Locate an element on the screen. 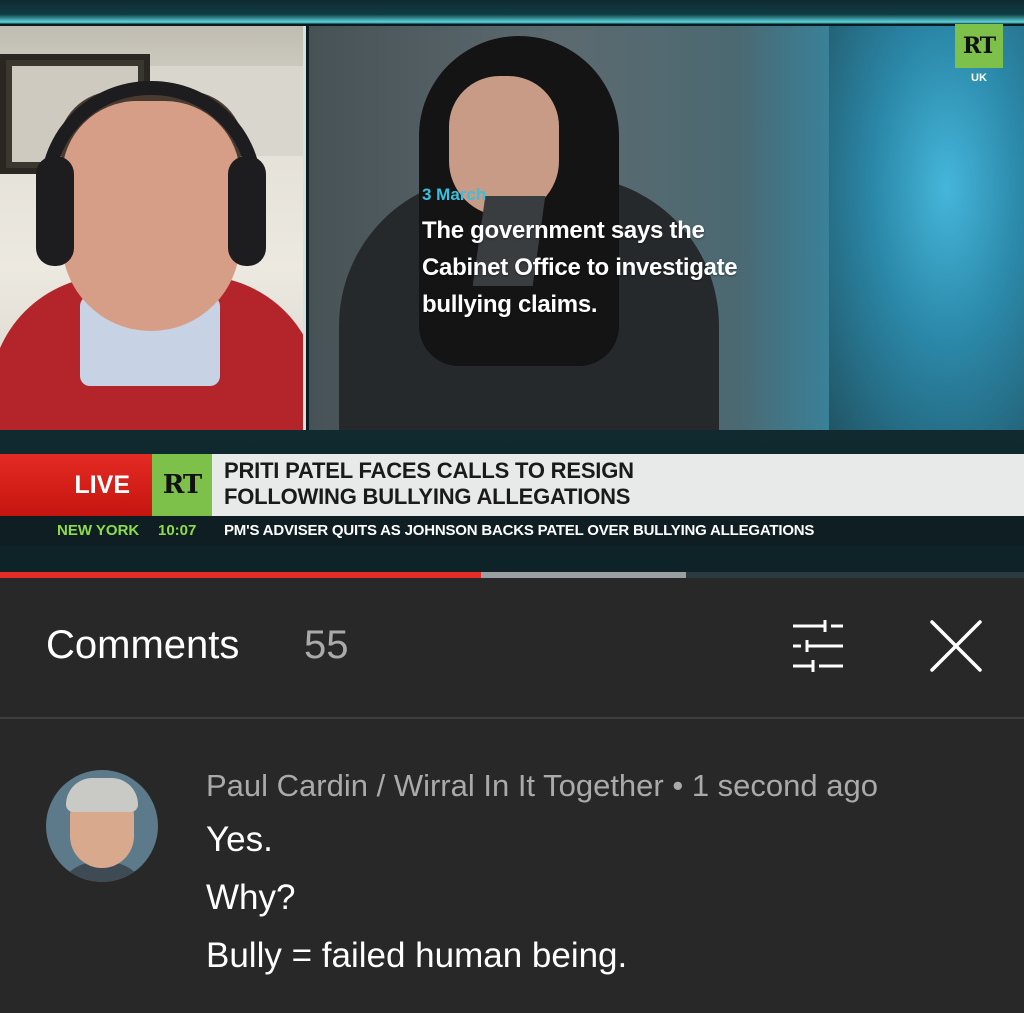 Image resolution: width=1024 pixels, height=1013 pixels. avatar-hair is located at coordinates (102, 795).